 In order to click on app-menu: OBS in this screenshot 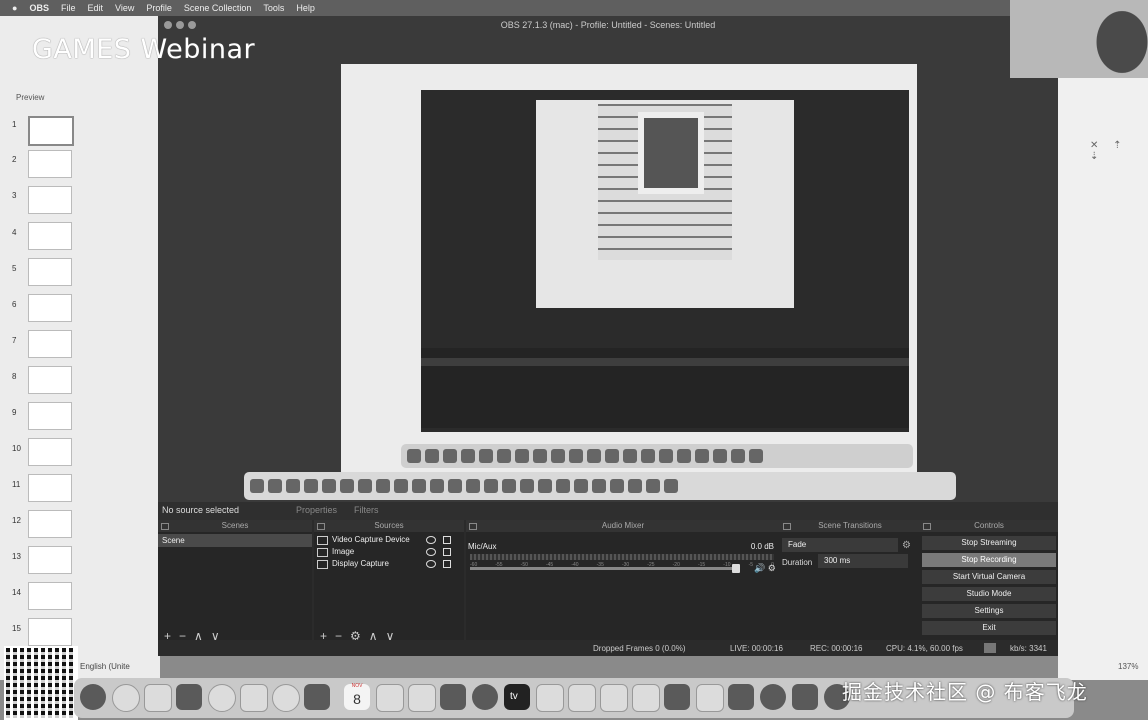, I will do `click(39, 8)`.